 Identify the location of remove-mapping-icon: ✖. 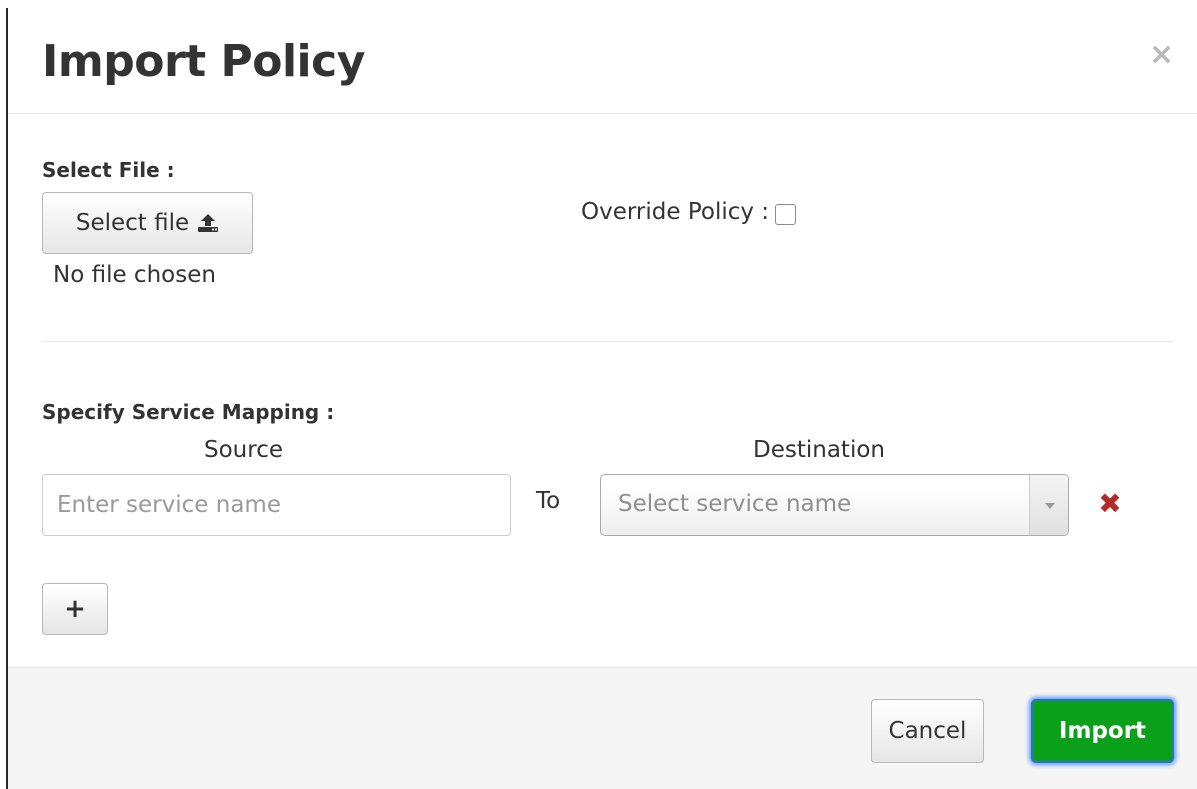
(1110, 504).